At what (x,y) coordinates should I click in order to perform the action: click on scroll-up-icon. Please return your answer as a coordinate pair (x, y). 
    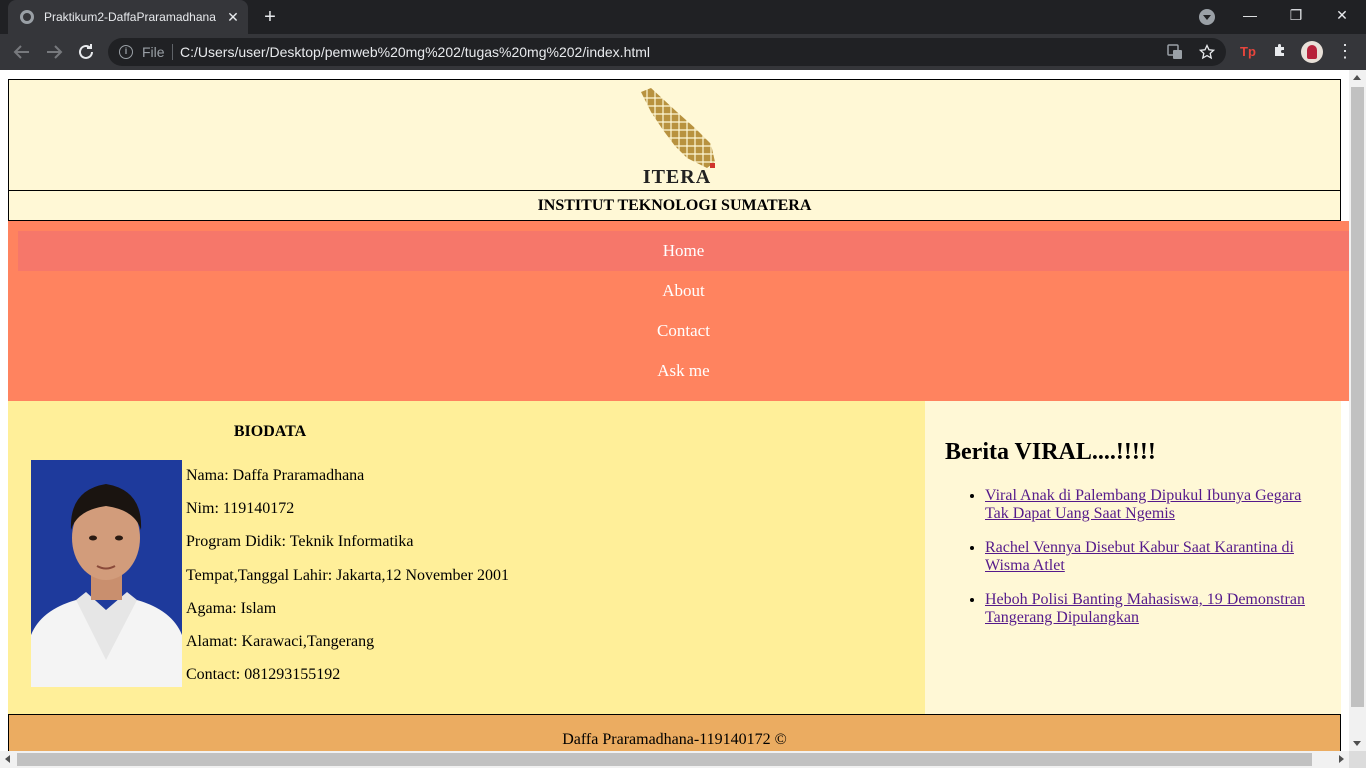
    Looking at the image, I should click on (1357, 77).